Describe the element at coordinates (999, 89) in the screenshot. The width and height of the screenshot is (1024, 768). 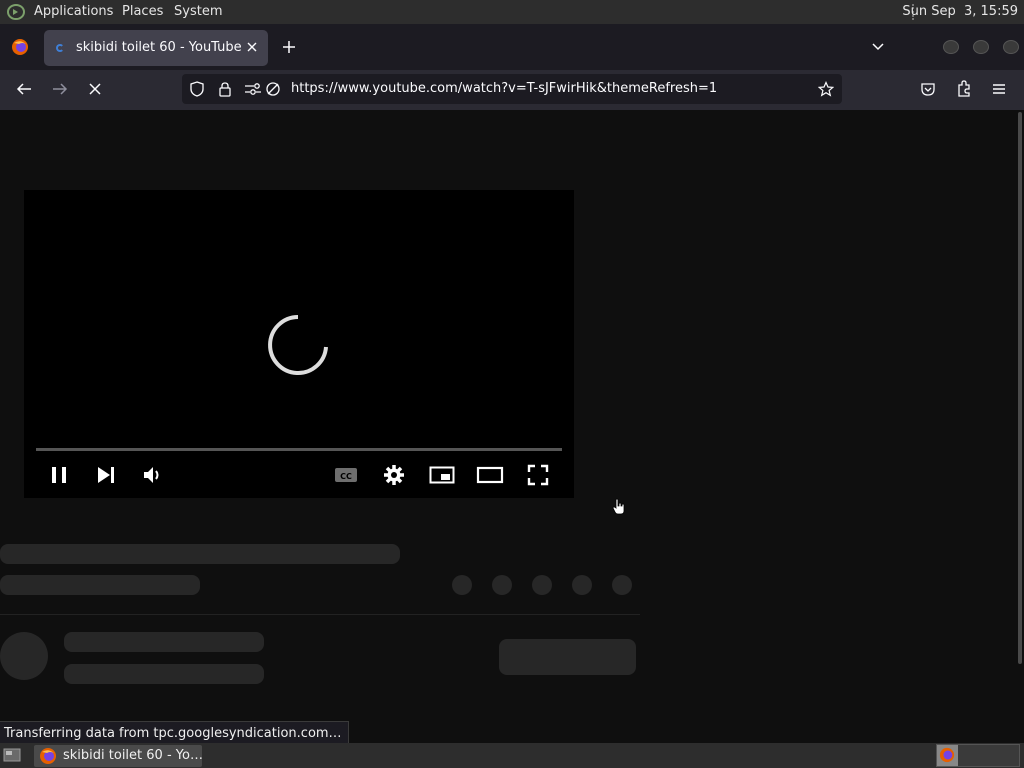
I see `hamburger-menu-icon` at that location.